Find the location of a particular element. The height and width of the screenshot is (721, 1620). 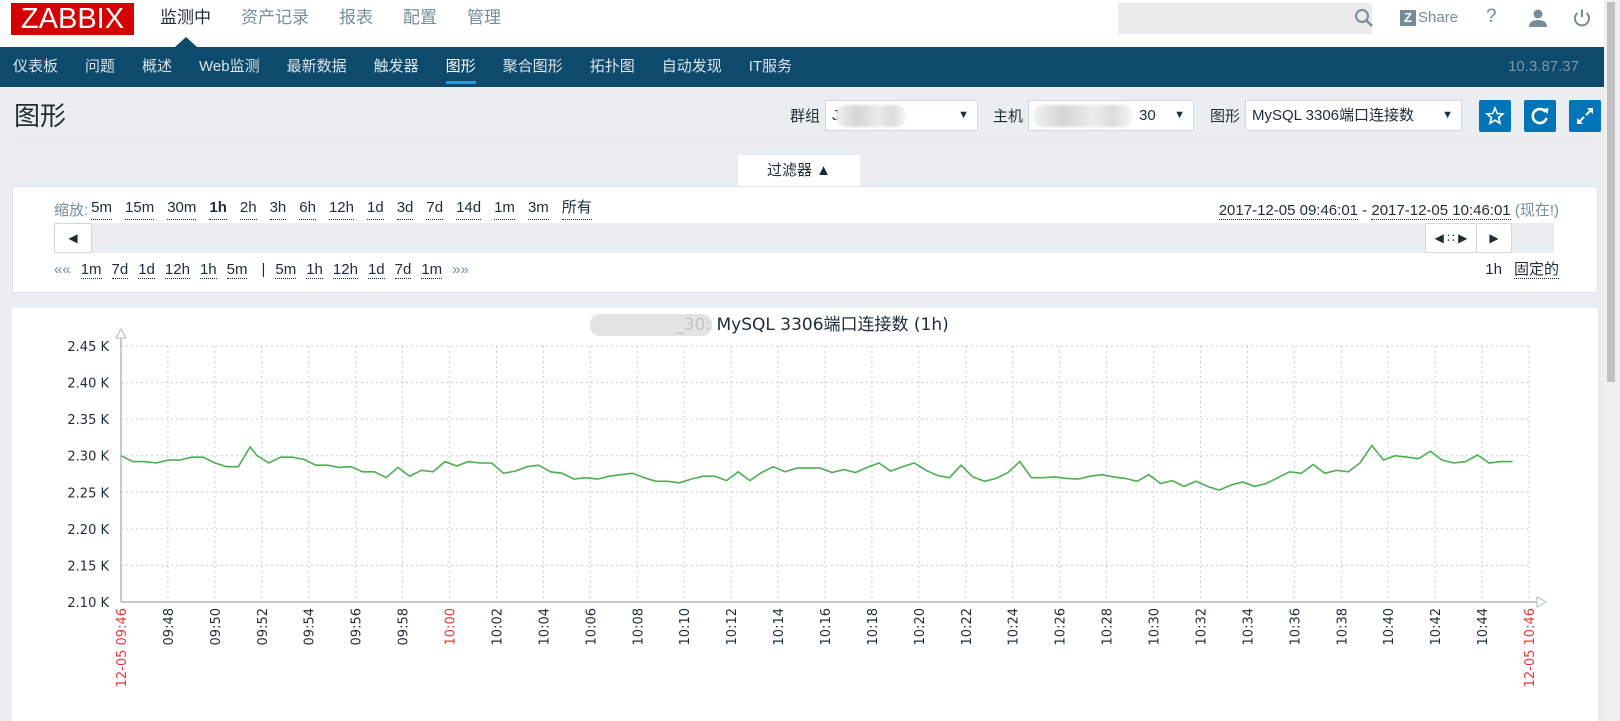

zoom-option: 3m is located at coordinates (538, 209).